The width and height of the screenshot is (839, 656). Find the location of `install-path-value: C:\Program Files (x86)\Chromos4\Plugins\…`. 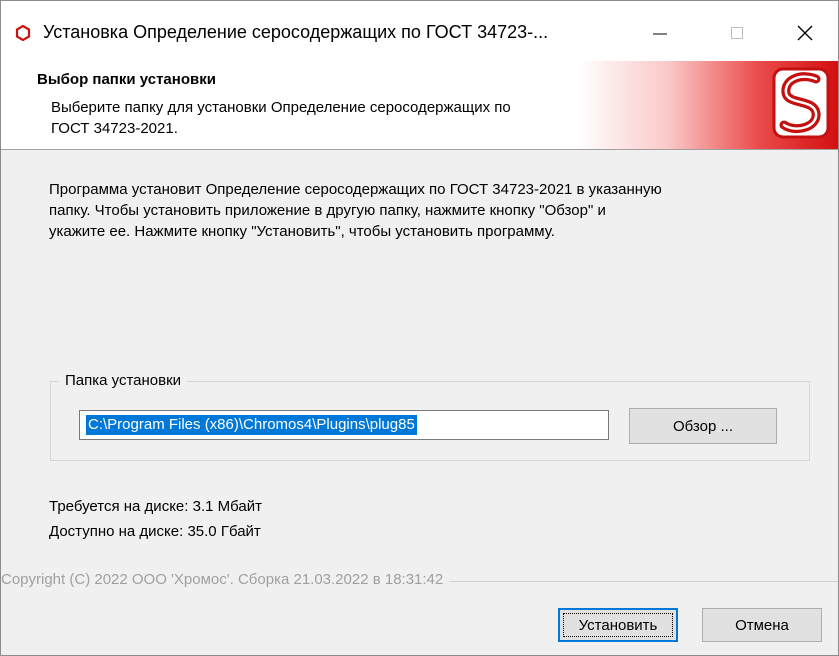

install-path-value: C:\Program Files (x86)\Chromos4\Plugins\… is located at coordinates (251, 425).